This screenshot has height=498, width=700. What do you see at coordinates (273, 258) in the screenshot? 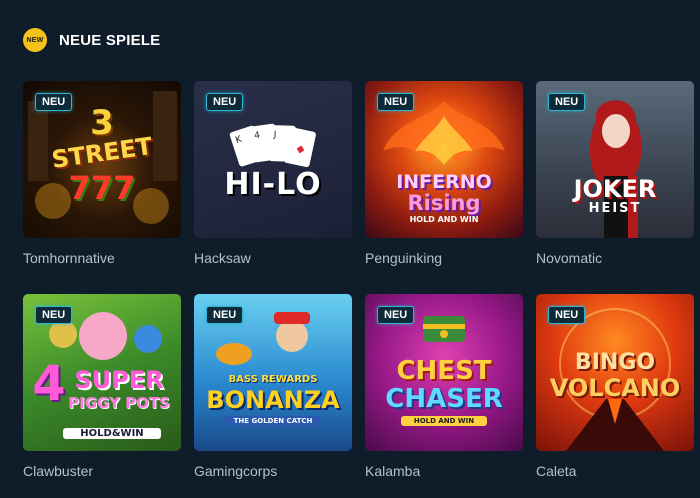
I see `game-provider: Hacksaw` at bounding box center [273, 258].